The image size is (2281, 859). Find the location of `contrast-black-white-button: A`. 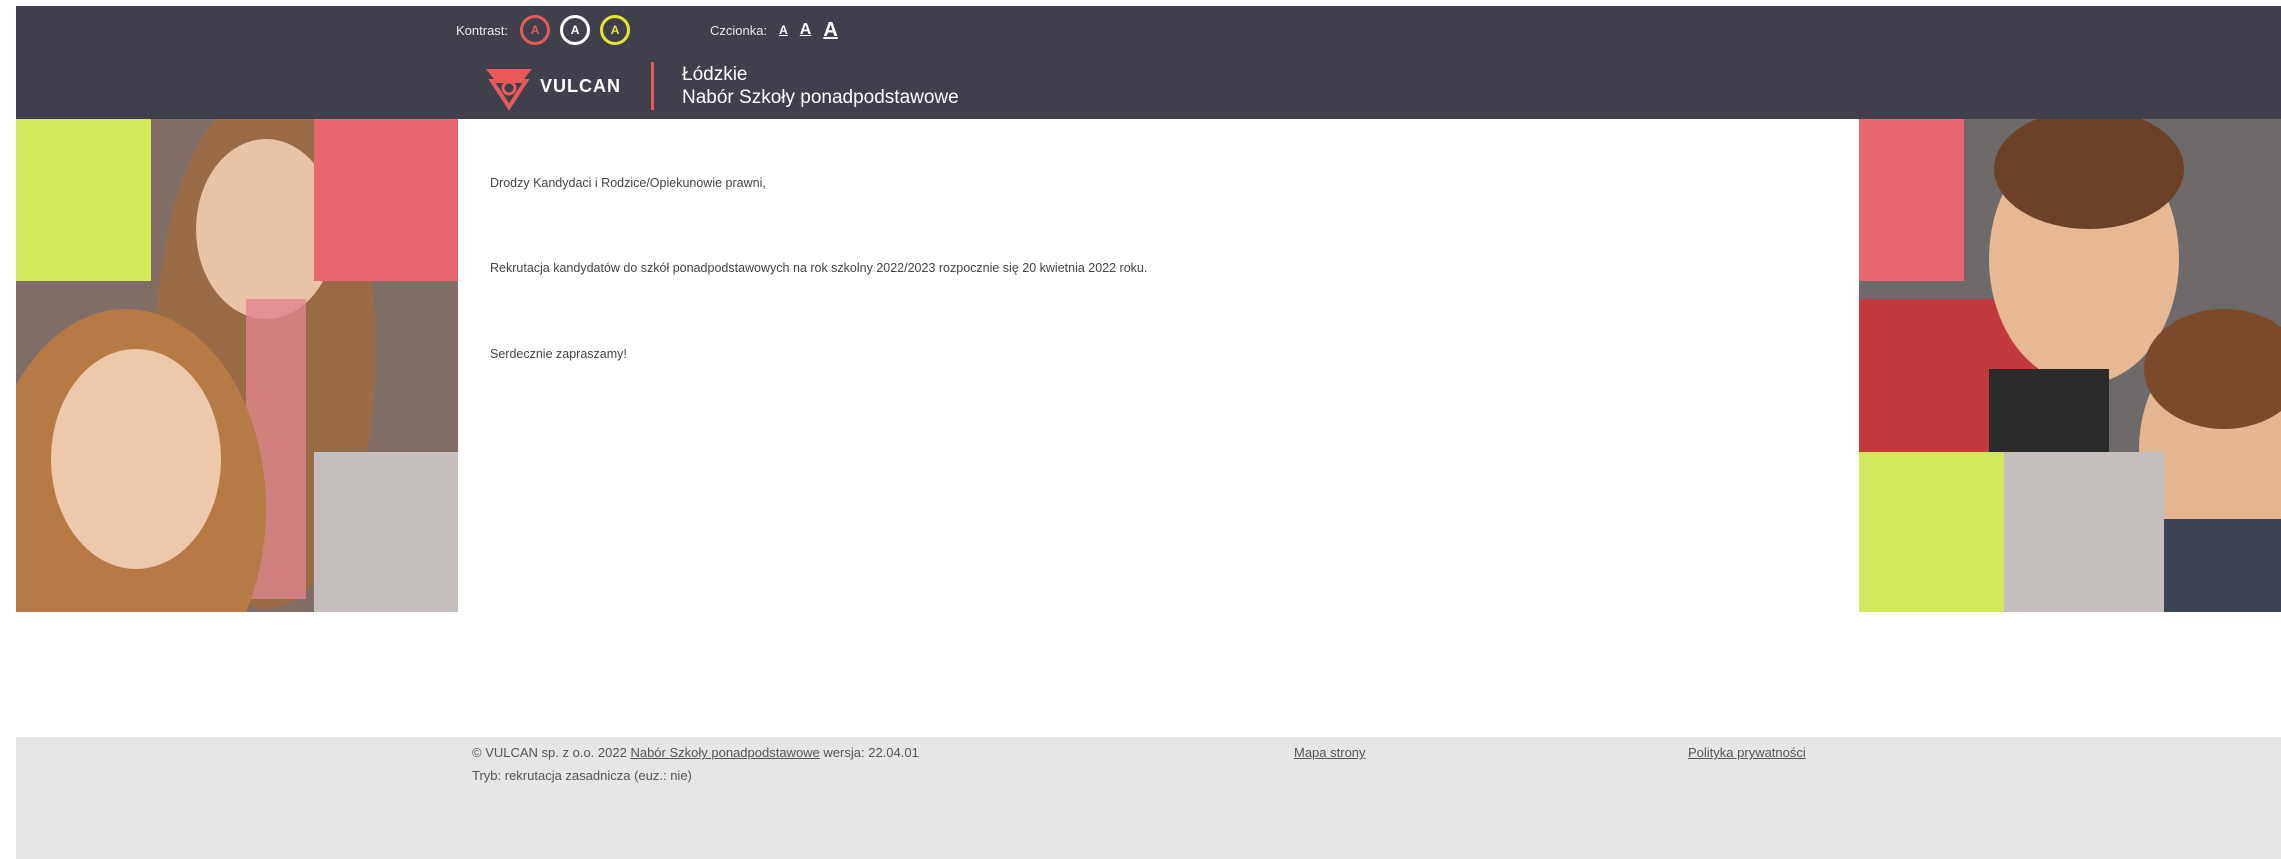

contrast-black-white-button: A is located at coordinates (575, 30).